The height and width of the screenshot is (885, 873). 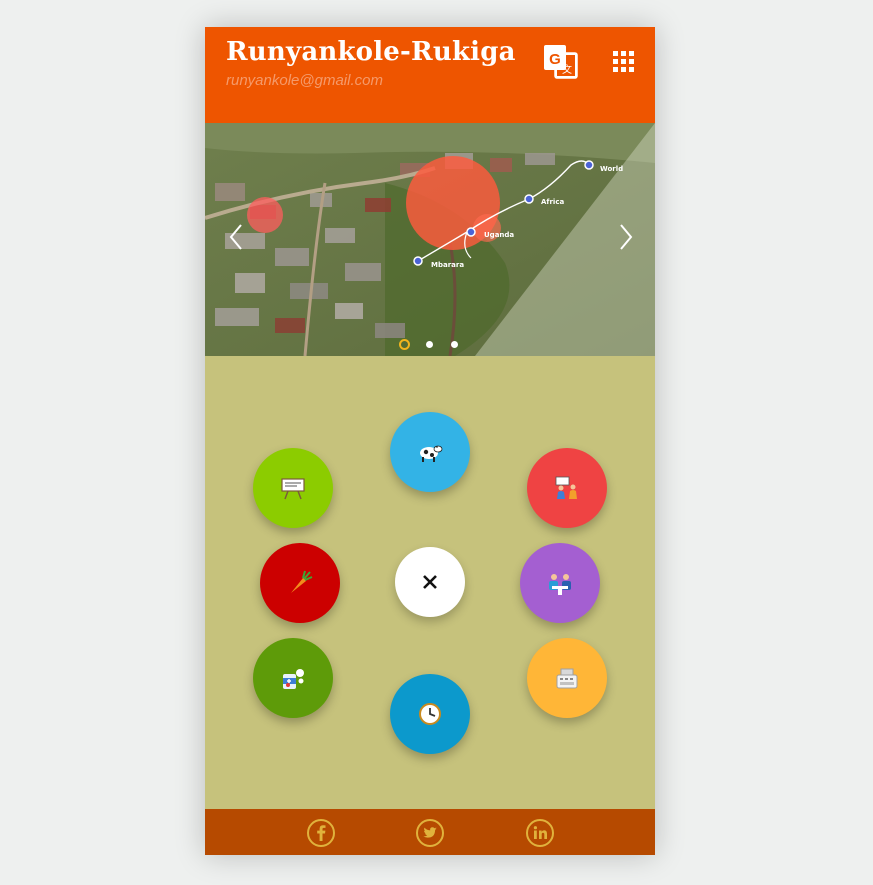 I want to click on medicine-icon, so click(x=293, y=679).